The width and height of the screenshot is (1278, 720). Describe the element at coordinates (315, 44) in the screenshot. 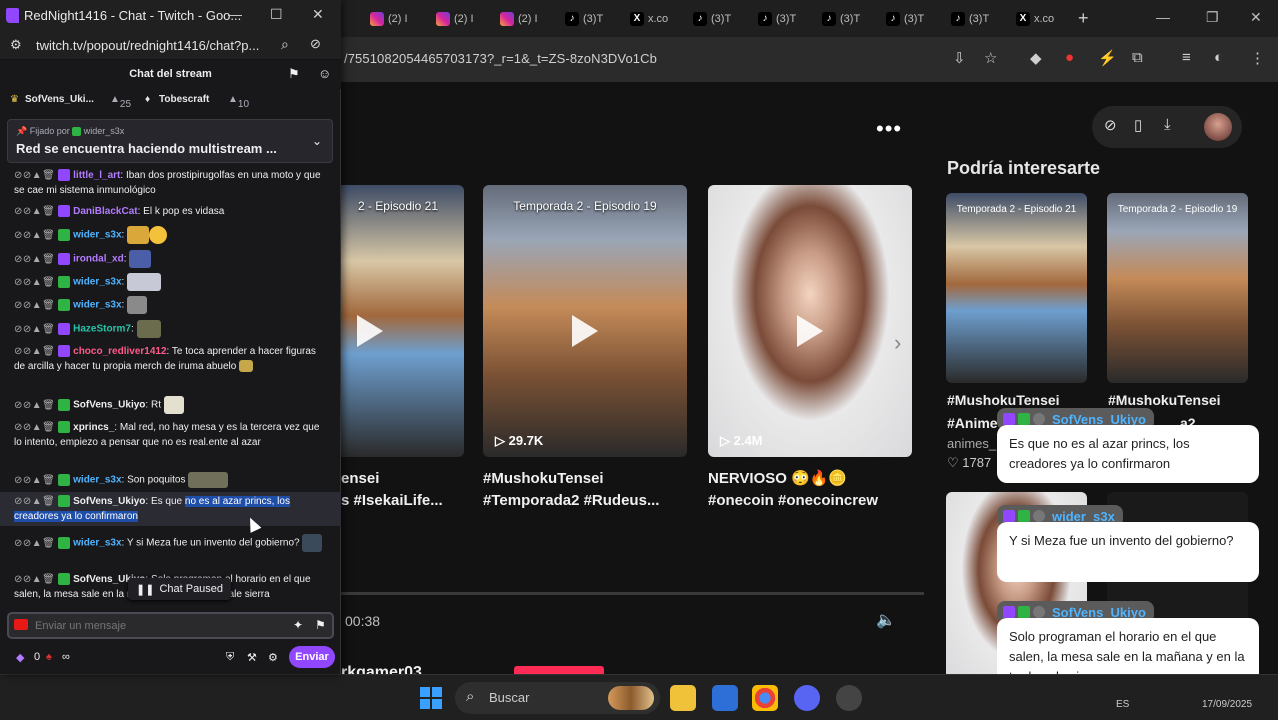

I see `eye-off-icon: ⊘` at that location.